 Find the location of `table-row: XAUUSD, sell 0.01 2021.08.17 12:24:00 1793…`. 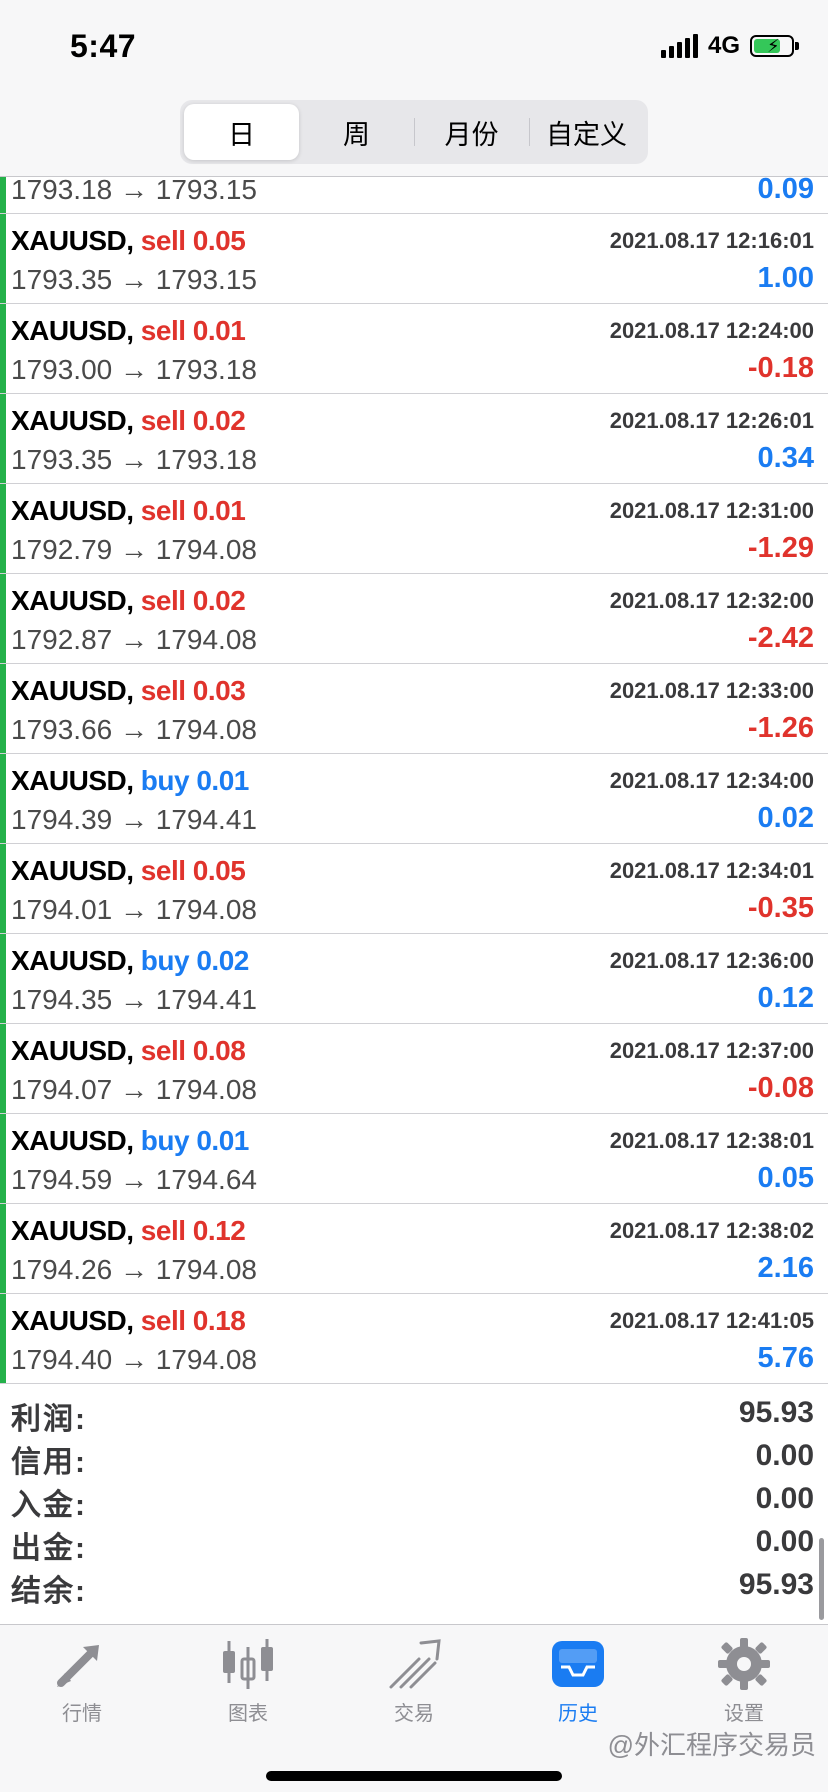

table-row: XAUUSD, sell 0.01 2021.08.17 12:24:00 1793… is located at coordinates (414, 349).